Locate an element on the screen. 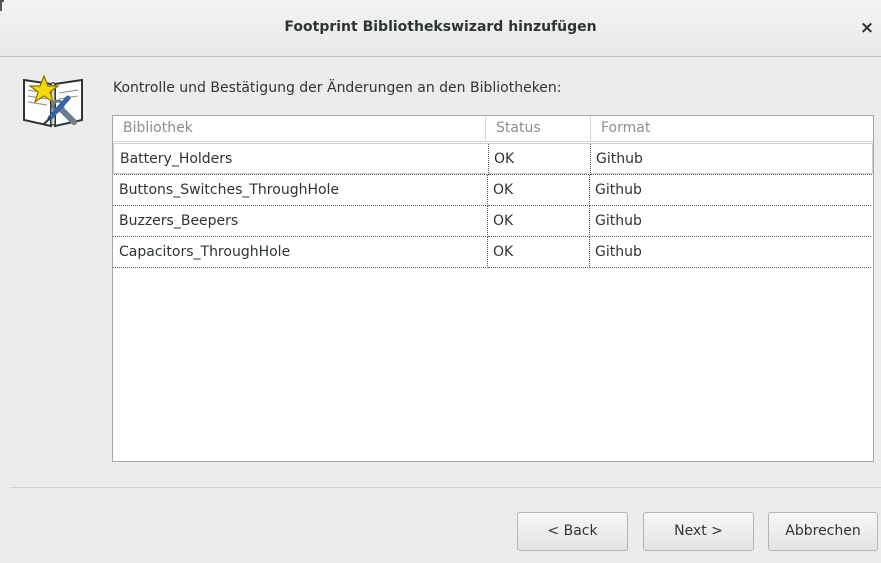  back-button: < Back is located at coordinates (572, 531).